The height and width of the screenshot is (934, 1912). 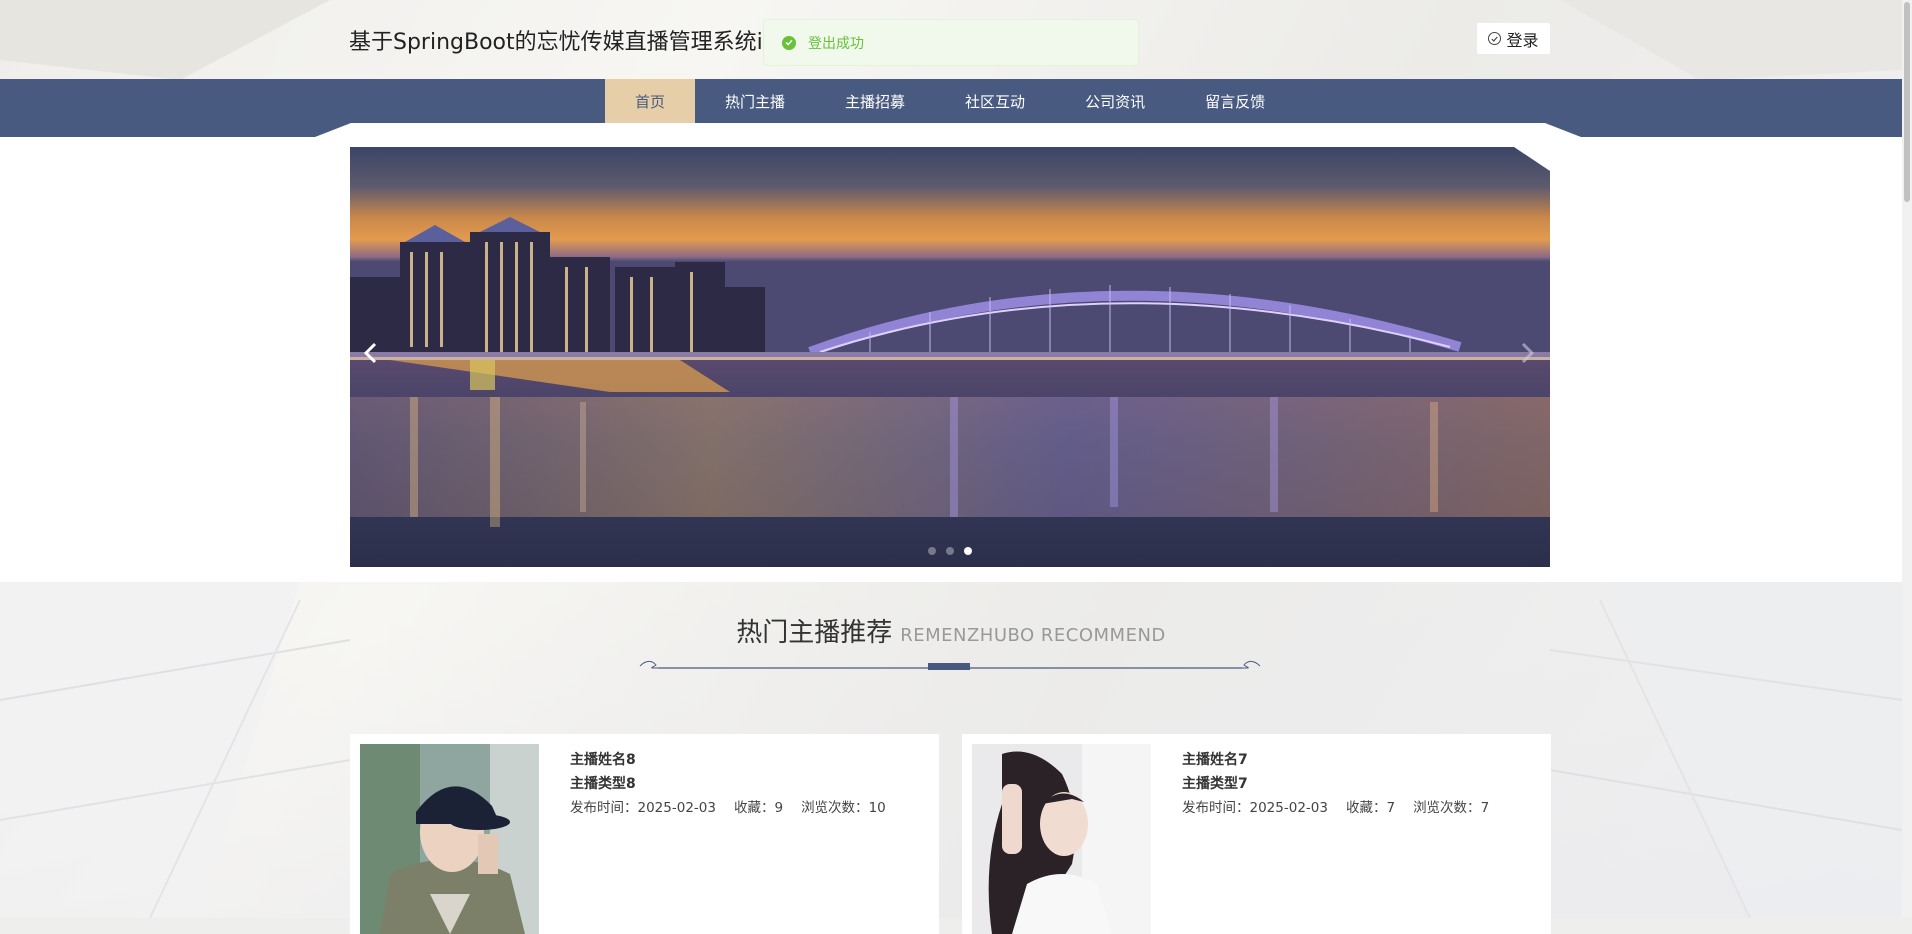 What do you see at coordinates (1907, 459) in the screenshot?
I see `page-scrollbar` at bounding box center [1907, 459].